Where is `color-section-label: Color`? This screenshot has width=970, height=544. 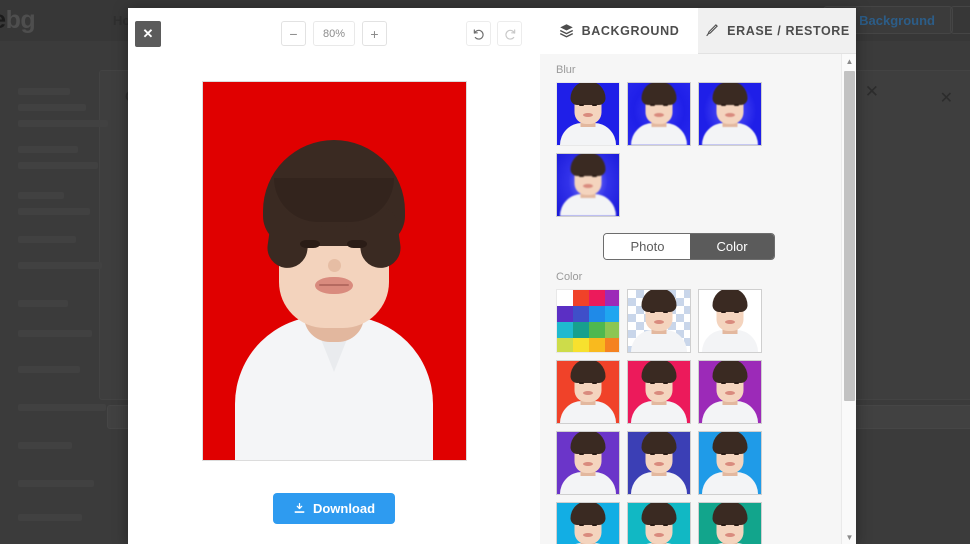 color-section-label: Color is located at coordinates (569, 277).